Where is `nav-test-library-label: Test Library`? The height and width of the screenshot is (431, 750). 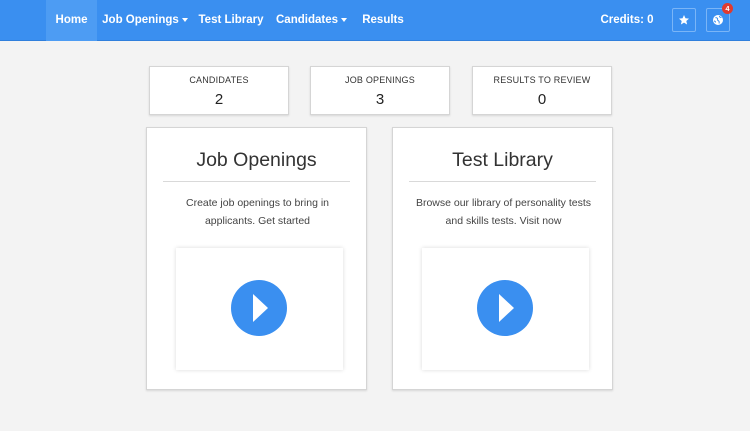 nav-test-library-label: Test Library is located at coordinates (231, 20).